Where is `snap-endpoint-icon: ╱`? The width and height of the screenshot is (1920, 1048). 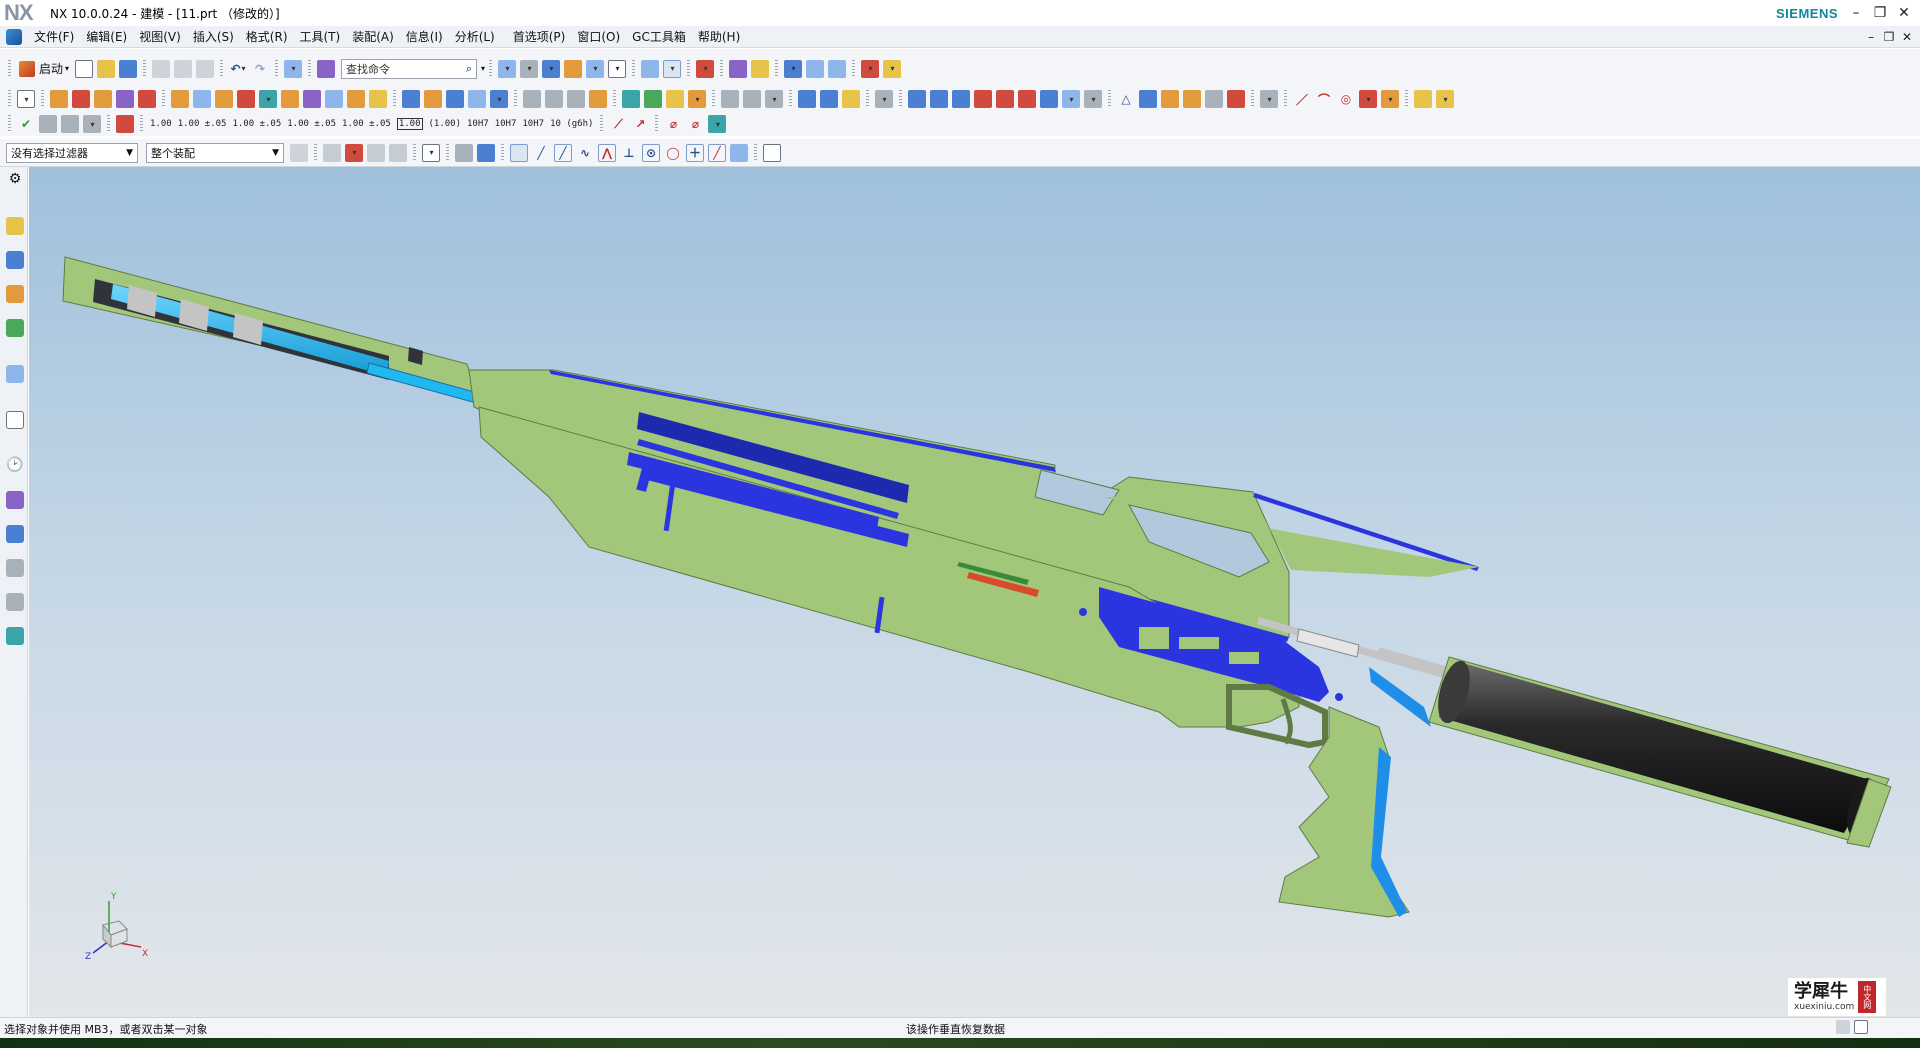 snap-endpoint-icon: ╱ is located at coordinates (541, 153).